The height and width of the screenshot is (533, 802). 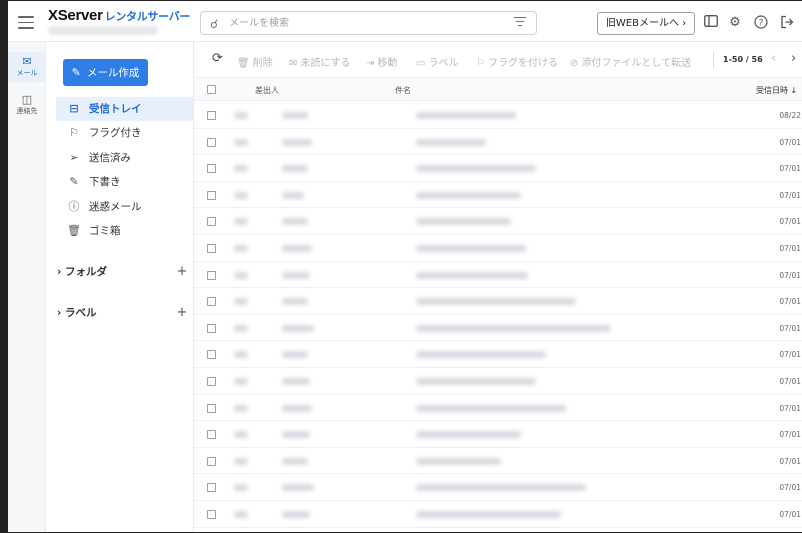 I want to click on flag-button: ⚐ フラグを付ける, so click(x=517, y=61).